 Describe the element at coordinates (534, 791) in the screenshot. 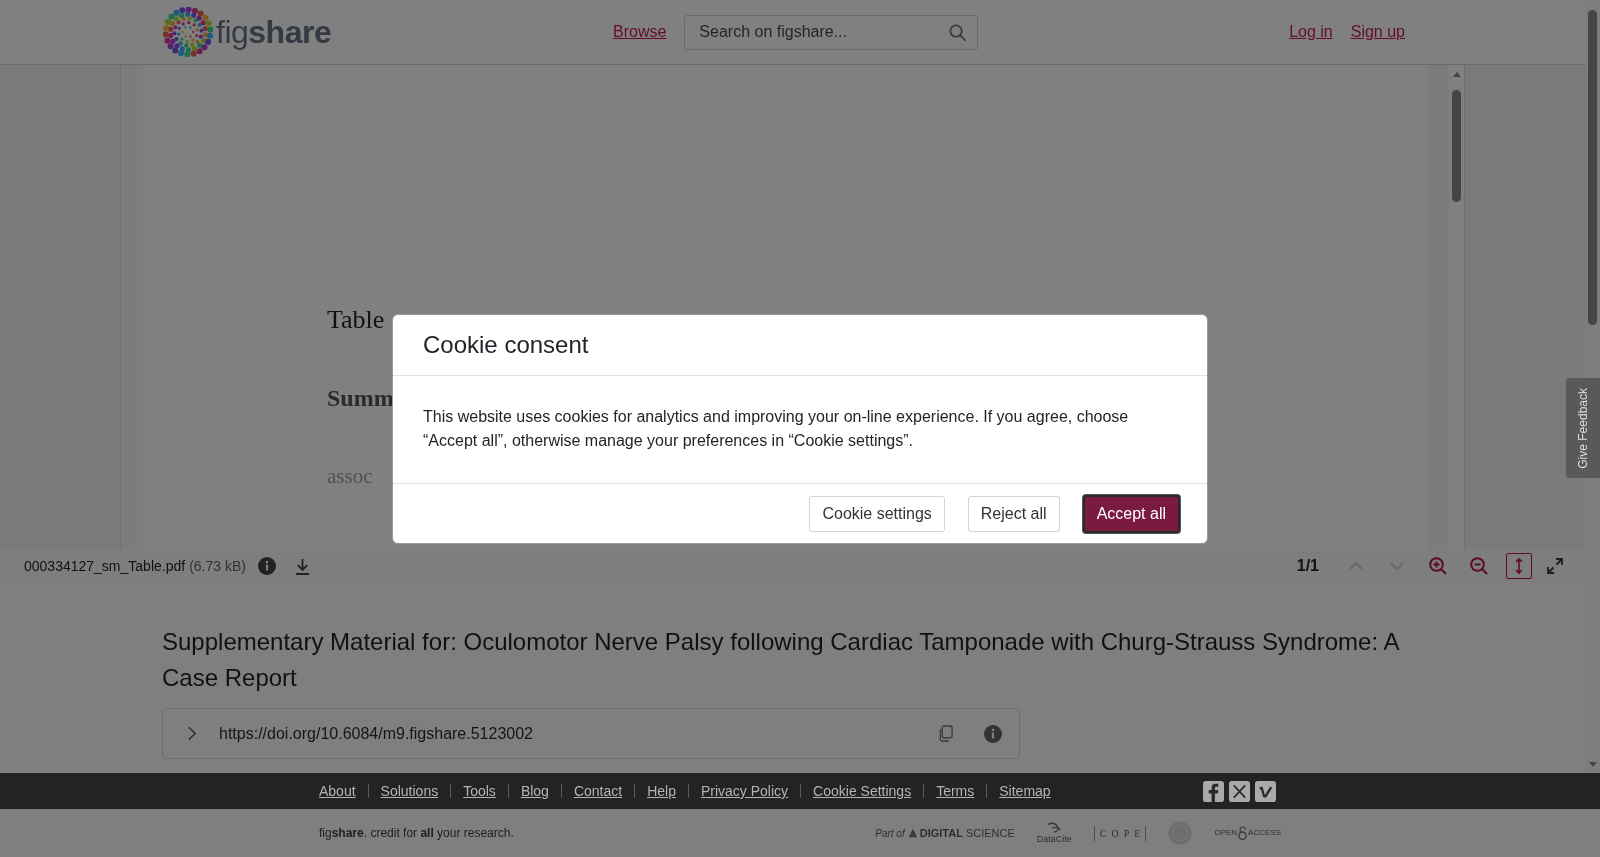

I see `footer-link: Blog` at that location.